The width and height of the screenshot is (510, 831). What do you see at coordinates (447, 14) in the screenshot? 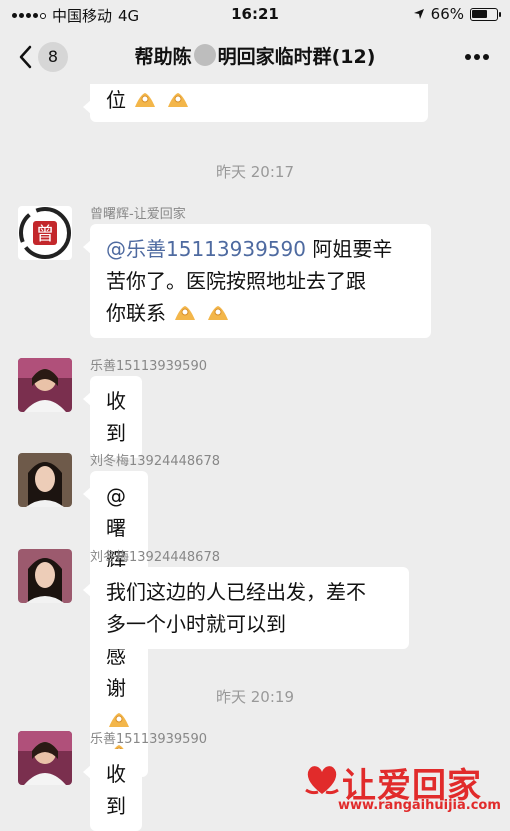
I see `battery-percent: 66%` at bounding box center [447, 14].